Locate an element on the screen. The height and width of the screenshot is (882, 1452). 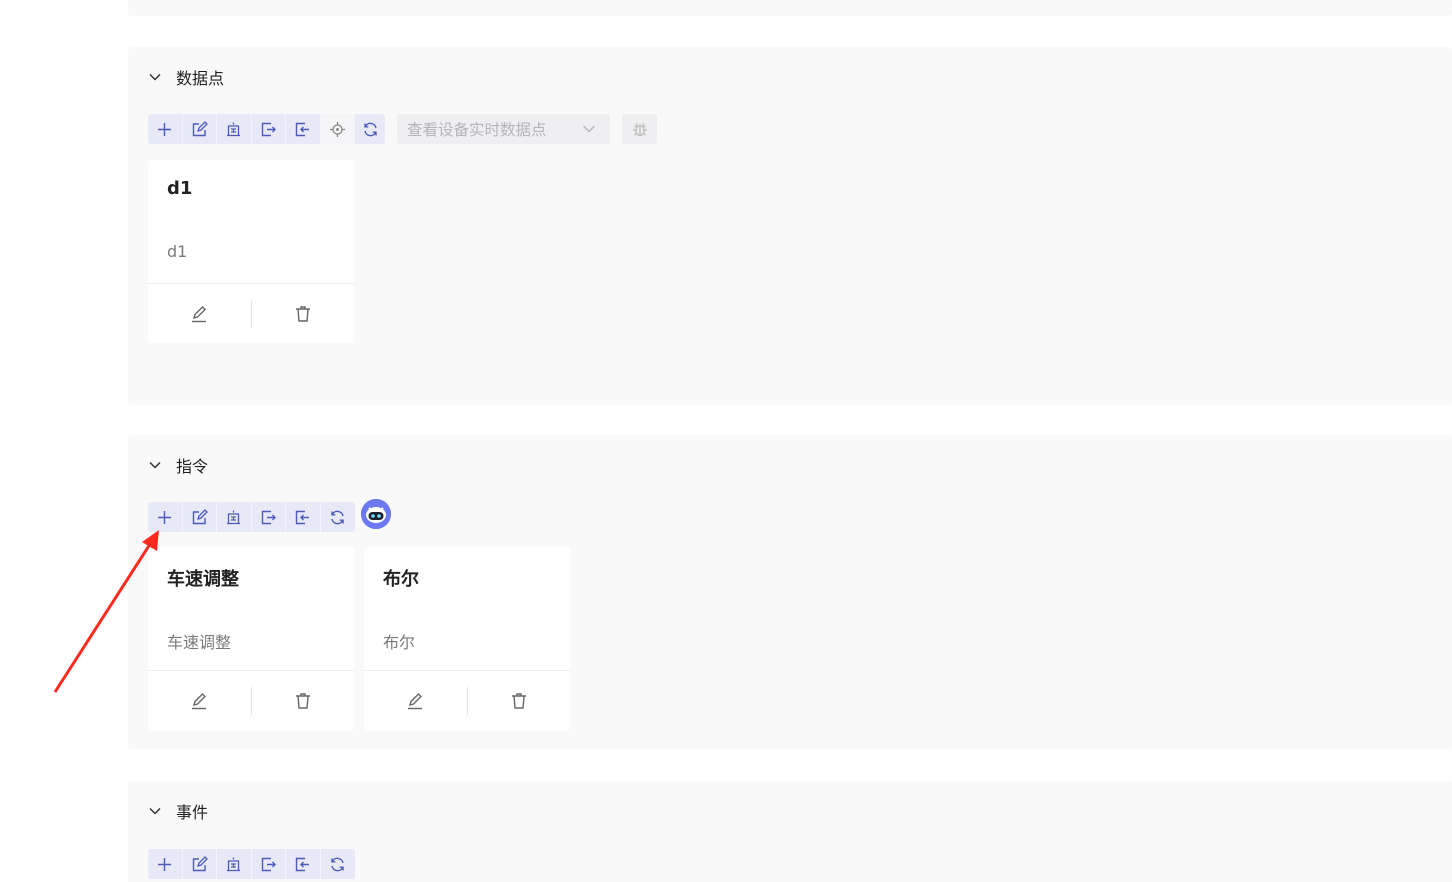
event-toolbar is located at coordinates (251, 864).